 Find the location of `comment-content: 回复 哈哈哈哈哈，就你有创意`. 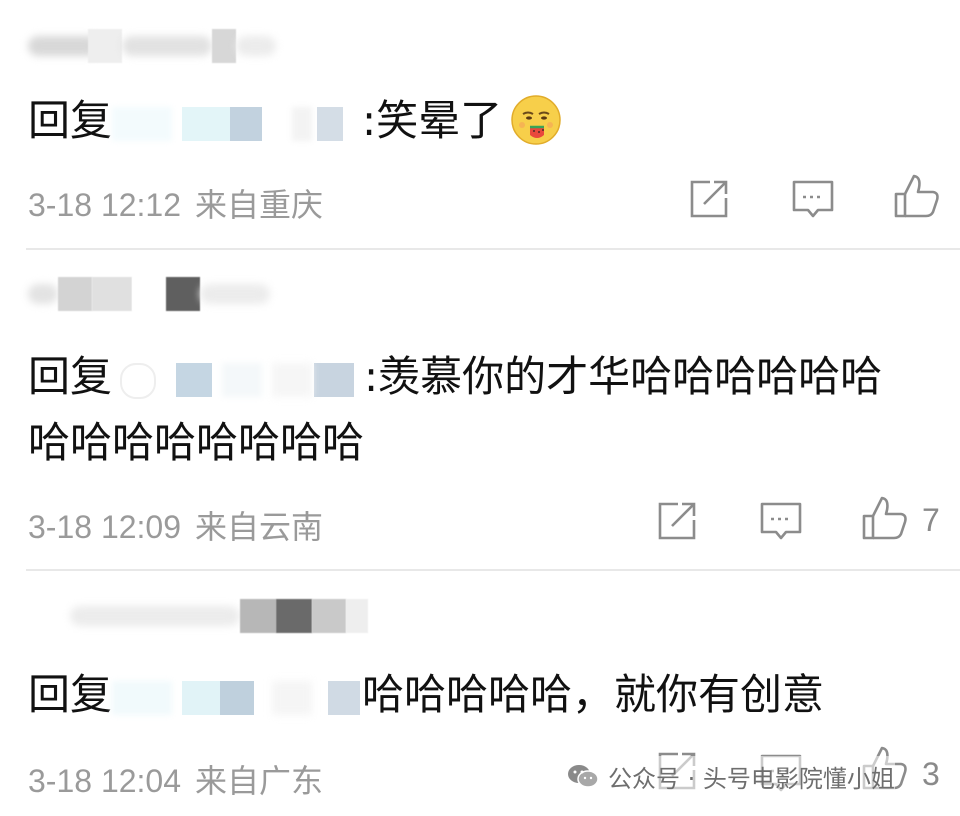

comment-content: 回复 哈哈哈哈哈，就你有创意 is located at coordinates (426, 695).